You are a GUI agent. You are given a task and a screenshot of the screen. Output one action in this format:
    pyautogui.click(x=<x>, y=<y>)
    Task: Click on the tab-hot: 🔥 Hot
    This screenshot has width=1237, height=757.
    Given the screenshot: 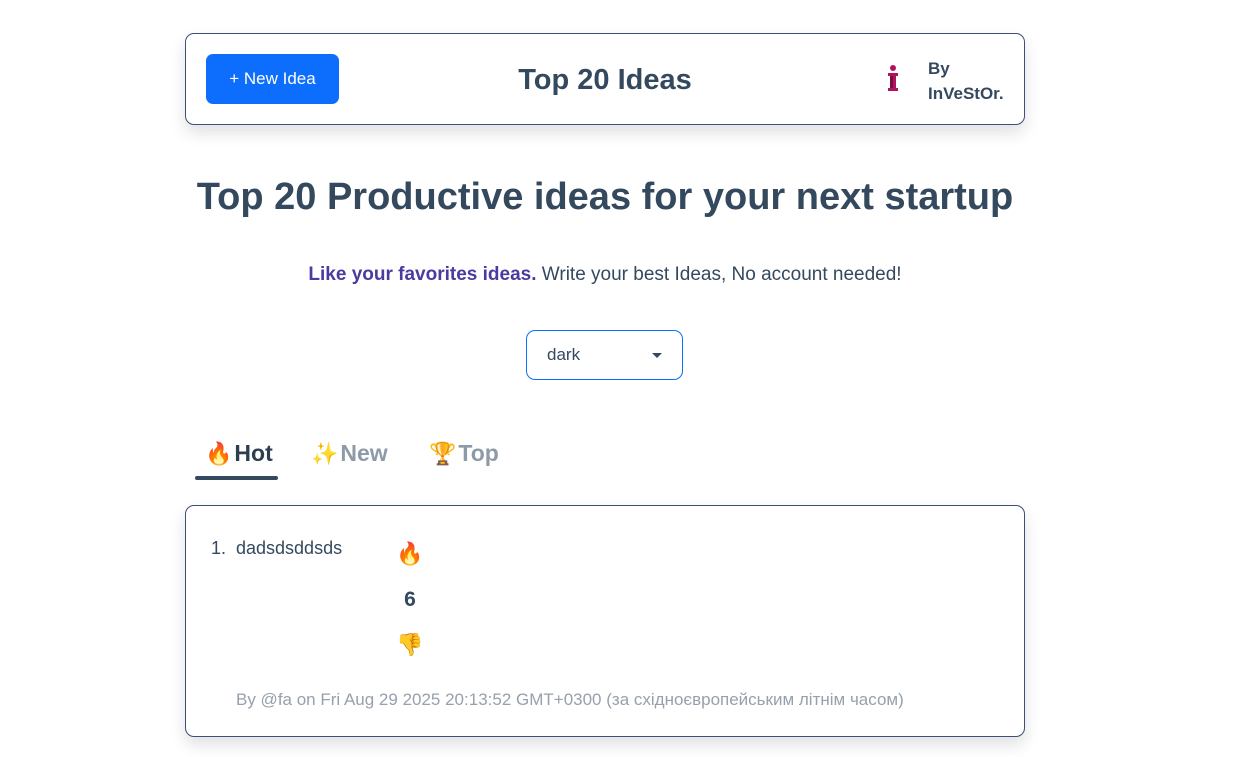 What is the action you would take?
    pyautogui.click(x=239, y=453)
    